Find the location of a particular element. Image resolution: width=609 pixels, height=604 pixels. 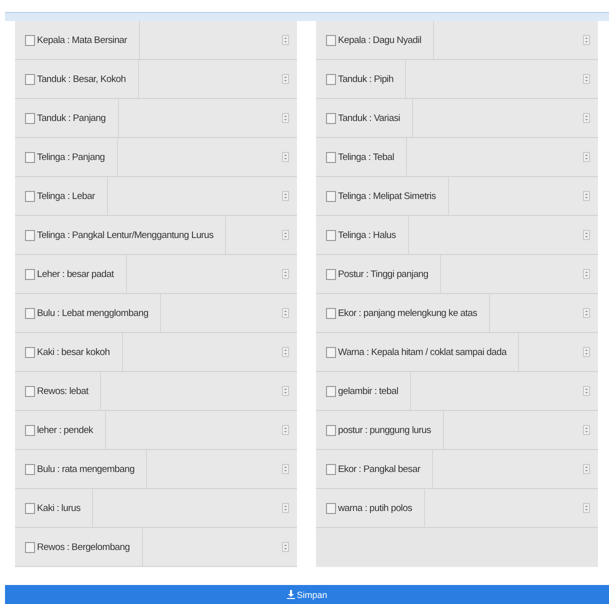

download-icon is located at coordinates (290, 594).